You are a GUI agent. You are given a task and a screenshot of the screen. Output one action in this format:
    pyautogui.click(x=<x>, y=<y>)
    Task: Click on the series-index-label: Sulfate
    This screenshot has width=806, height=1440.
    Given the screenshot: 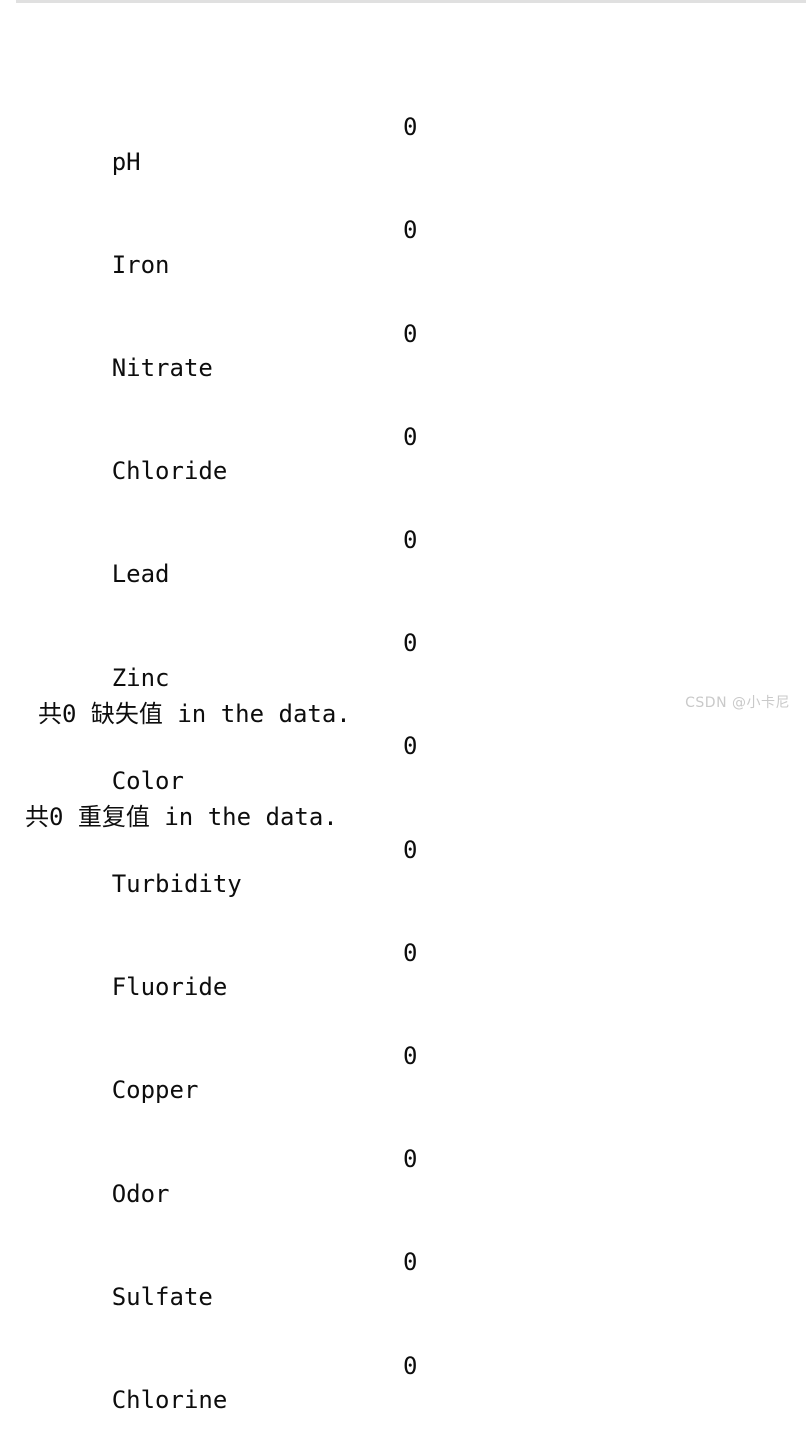 What is the action you would take?
    pyautogui.click(x=162, y=1296)
    